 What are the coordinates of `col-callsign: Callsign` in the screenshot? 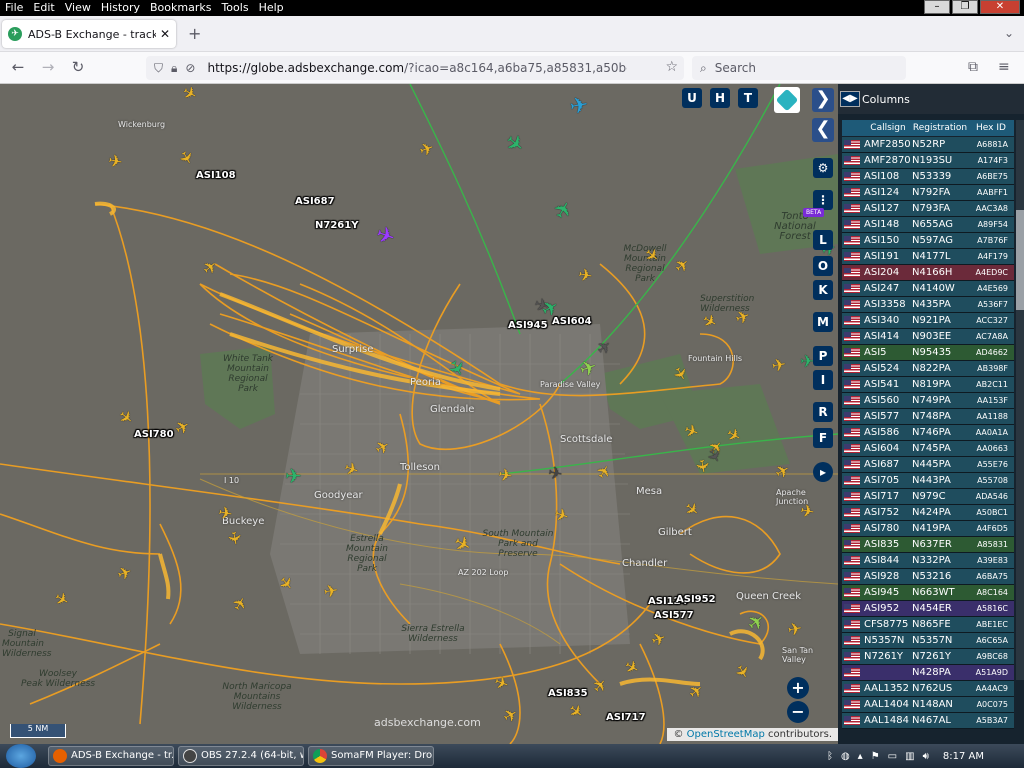 It's located at (888, 128).